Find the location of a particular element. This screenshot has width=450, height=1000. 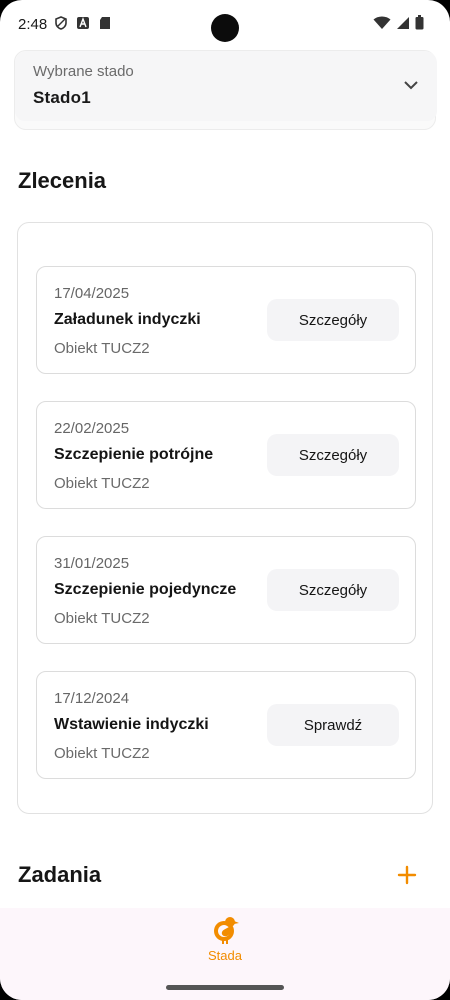

turkey-icon is located at coordinates (226, 930).